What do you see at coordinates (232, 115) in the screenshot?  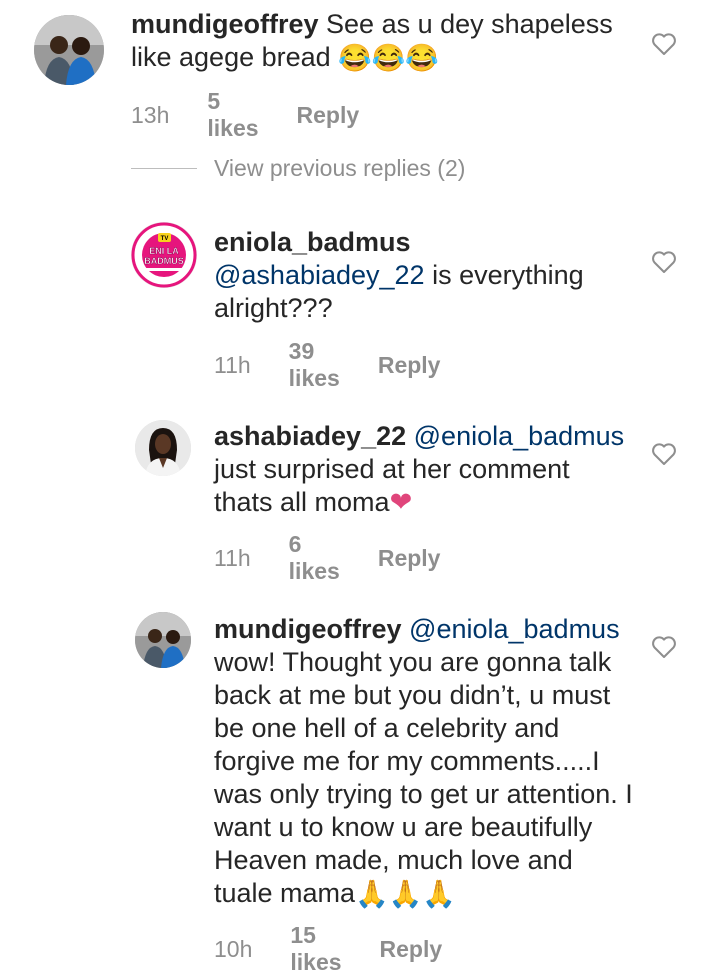 I see `comment-likes: 5 likes` at bounding box center [232, 115].